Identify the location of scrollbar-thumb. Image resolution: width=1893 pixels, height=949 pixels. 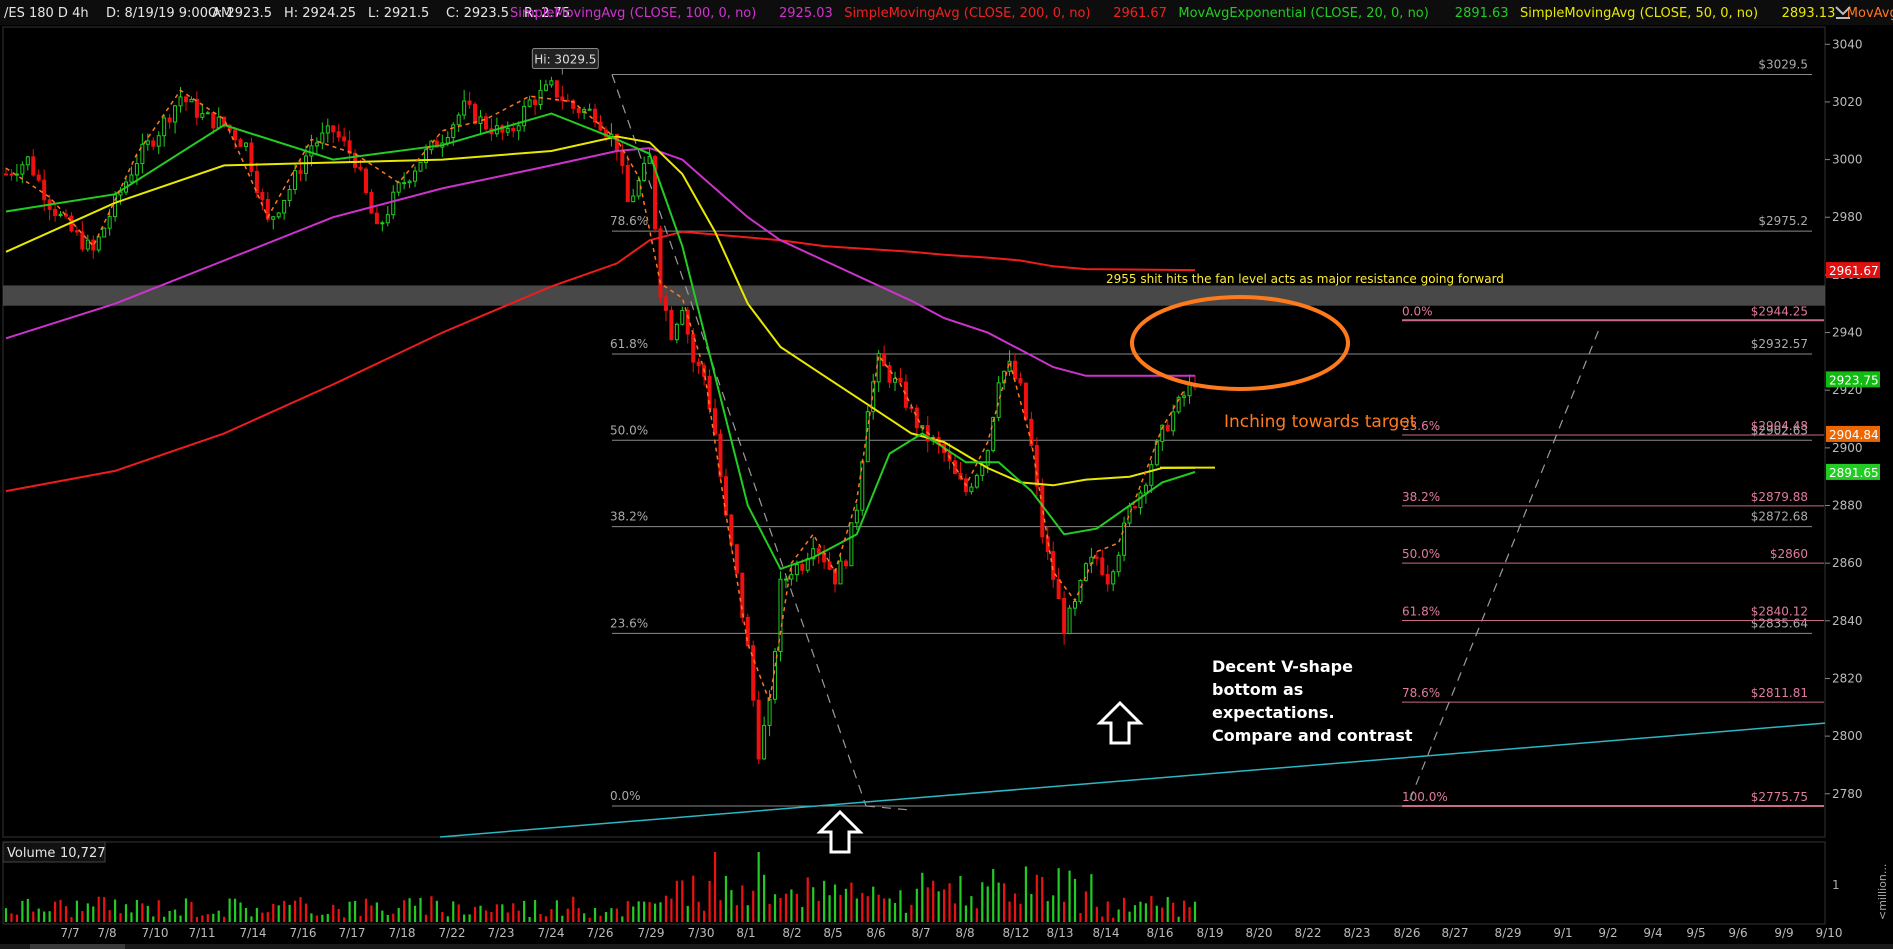
(77, 946).